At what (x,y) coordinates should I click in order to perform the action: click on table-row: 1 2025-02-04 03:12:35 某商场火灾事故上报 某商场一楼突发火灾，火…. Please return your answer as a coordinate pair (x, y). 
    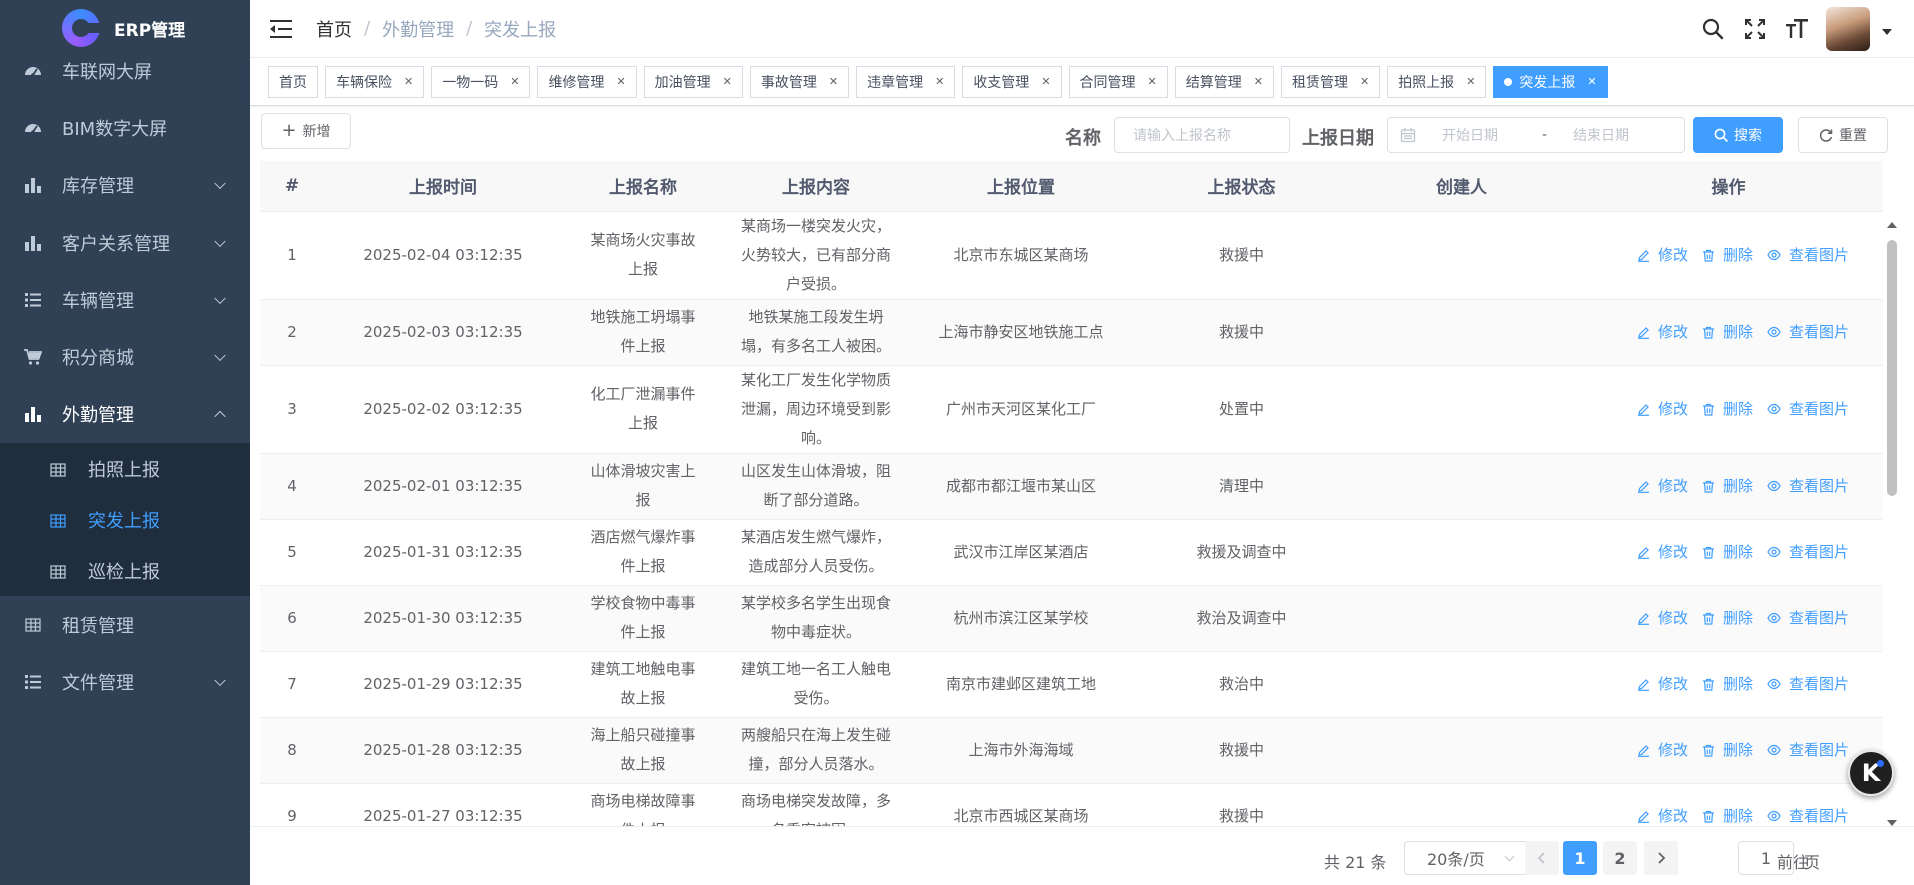
    Looking at the image, I should click on (1071, 255).